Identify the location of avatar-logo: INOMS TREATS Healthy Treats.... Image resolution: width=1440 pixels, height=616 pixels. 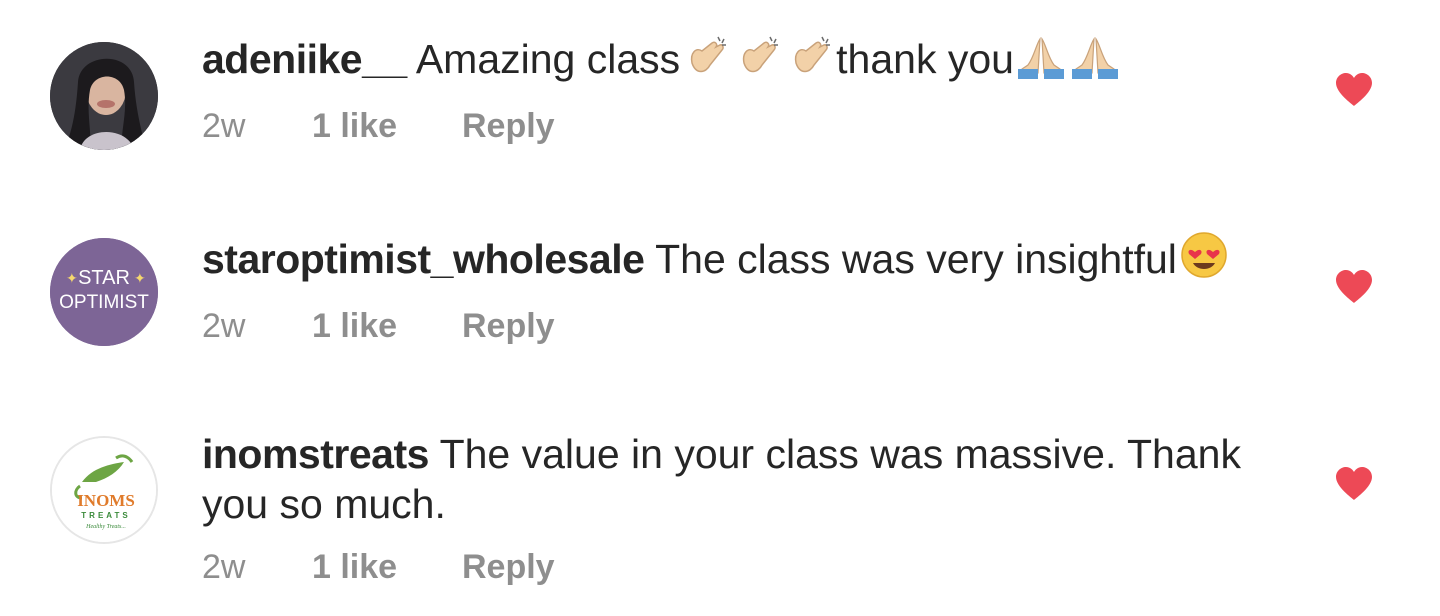
(104, 490).